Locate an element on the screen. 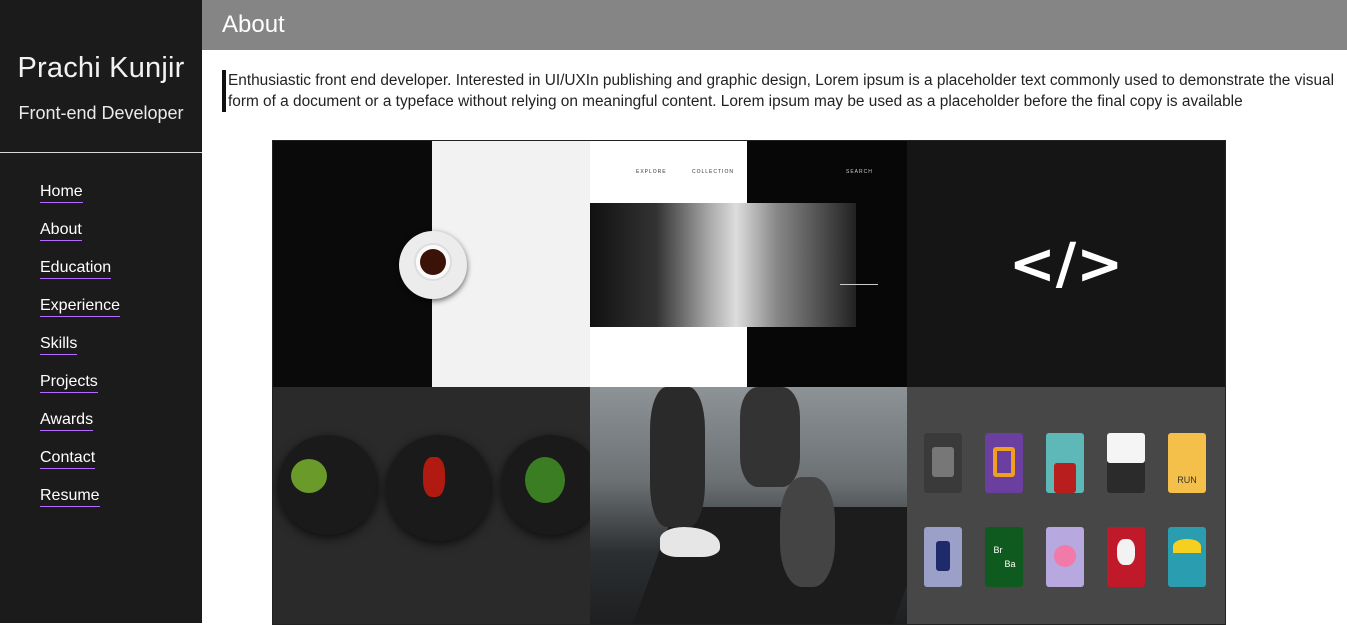 This screenshot has height=625, width=1347. mockup-line is located at coordinates (859, 284).